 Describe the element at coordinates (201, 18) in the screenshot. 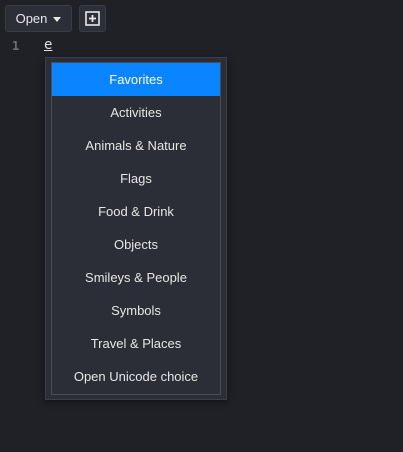

I see `toolbar: Open` at that location.